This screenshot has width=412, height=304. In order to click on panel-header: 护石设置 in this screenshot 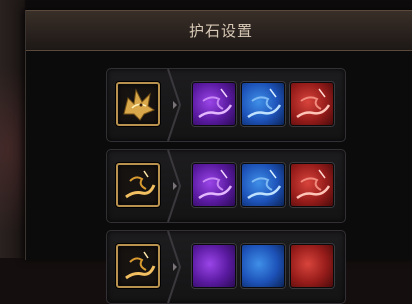, I will do `click(219, 30)`.